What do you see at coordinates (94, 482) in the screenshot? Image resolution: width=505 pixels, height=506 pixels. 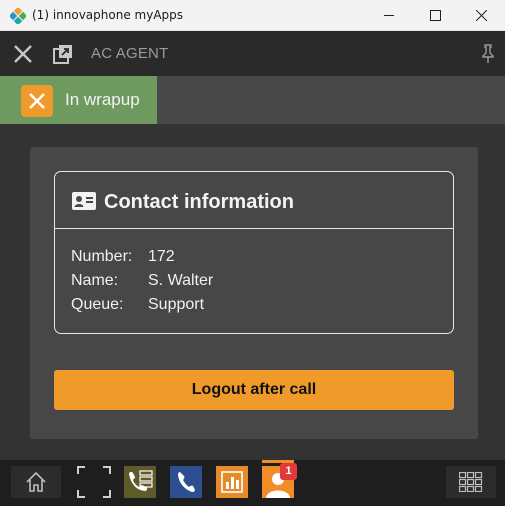 I see `focus-icon` at bounding box center [94, 482].